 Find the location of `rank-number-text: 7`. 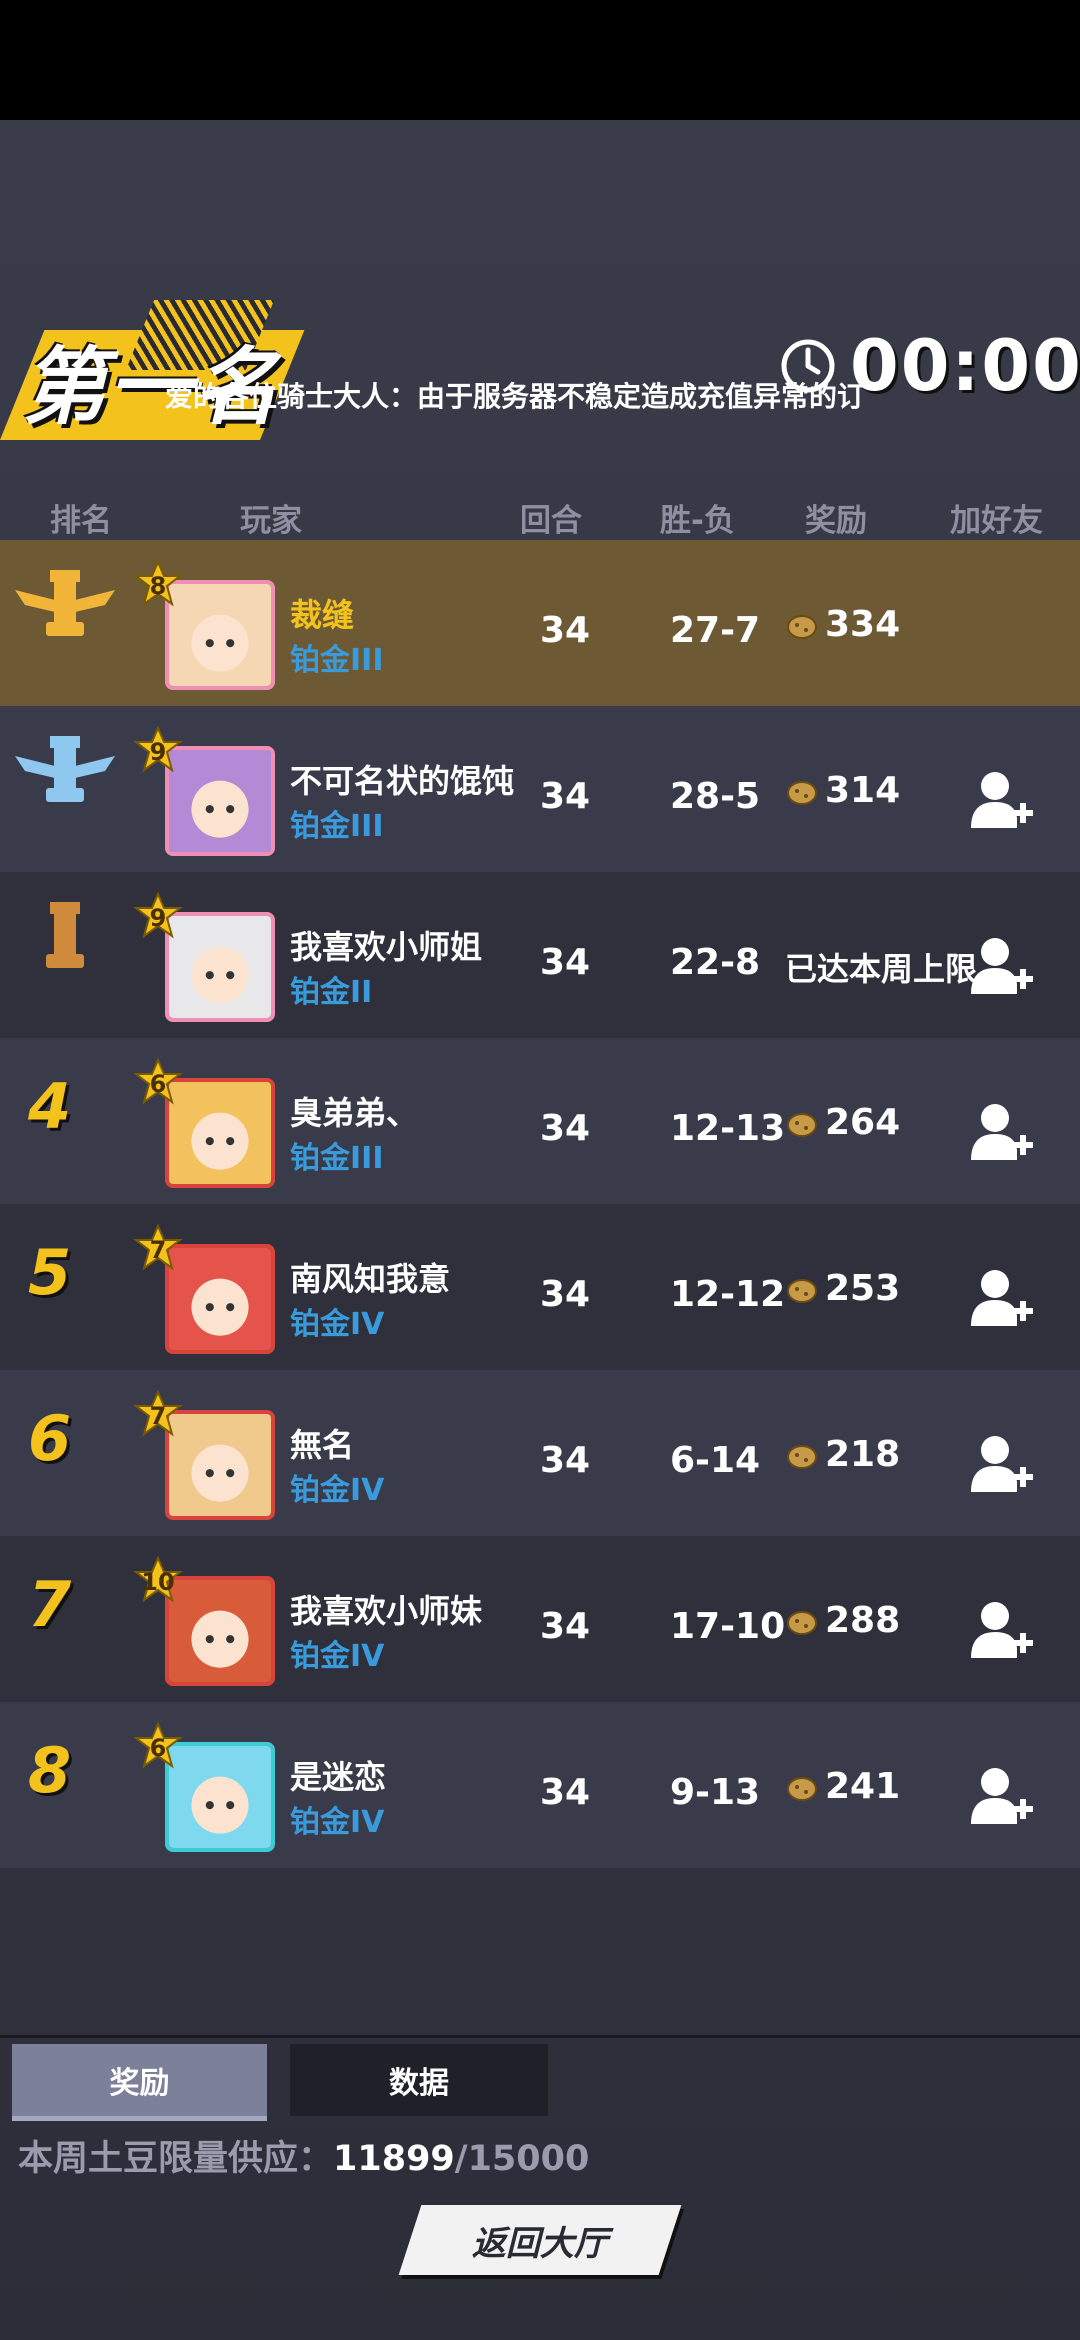

rank-number-text: 7 is located at coordinates (50, 1604).